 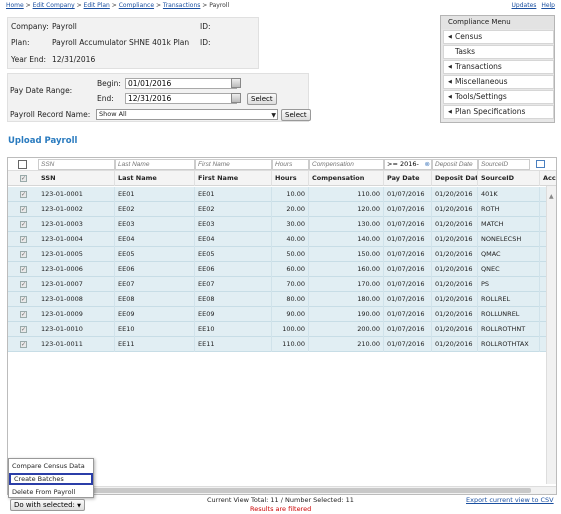 I want to click on filter-row: >= 2016- ⊗, so click(x=282, y=164).